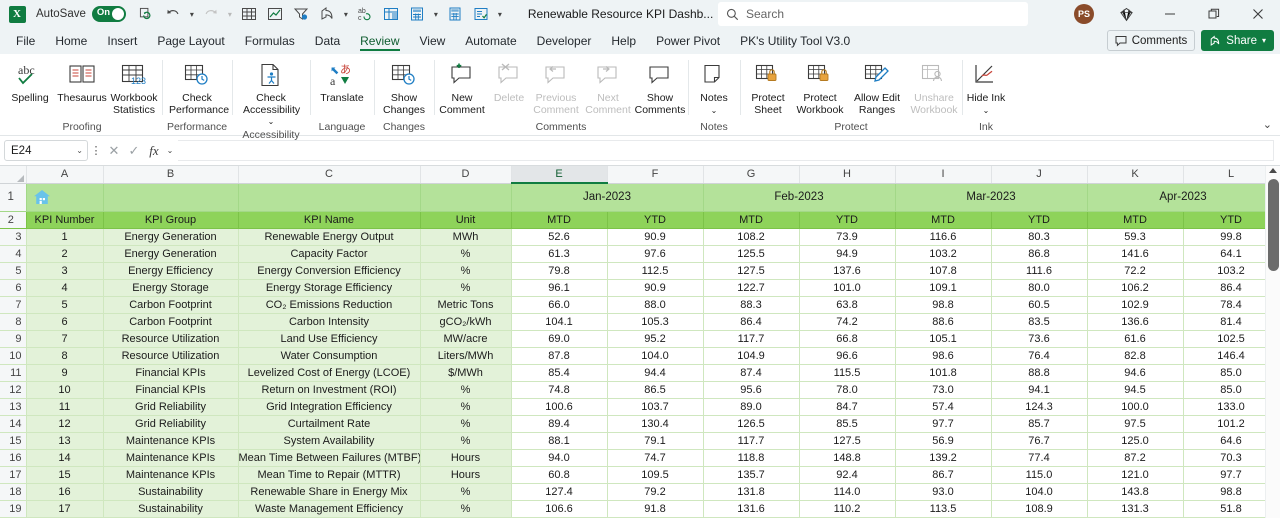  Describe the element at coordinates (466, 339) in the screenshot. I see `cell-unit: MW/acre` at that location.